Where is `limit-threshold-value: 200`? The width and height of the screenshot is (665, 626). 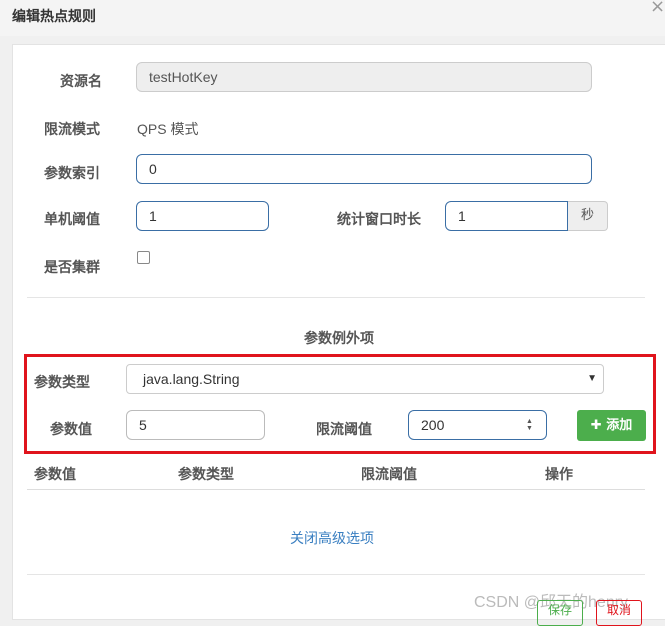 limit-threshold-value: 200 is located at coordinates (433, 425).